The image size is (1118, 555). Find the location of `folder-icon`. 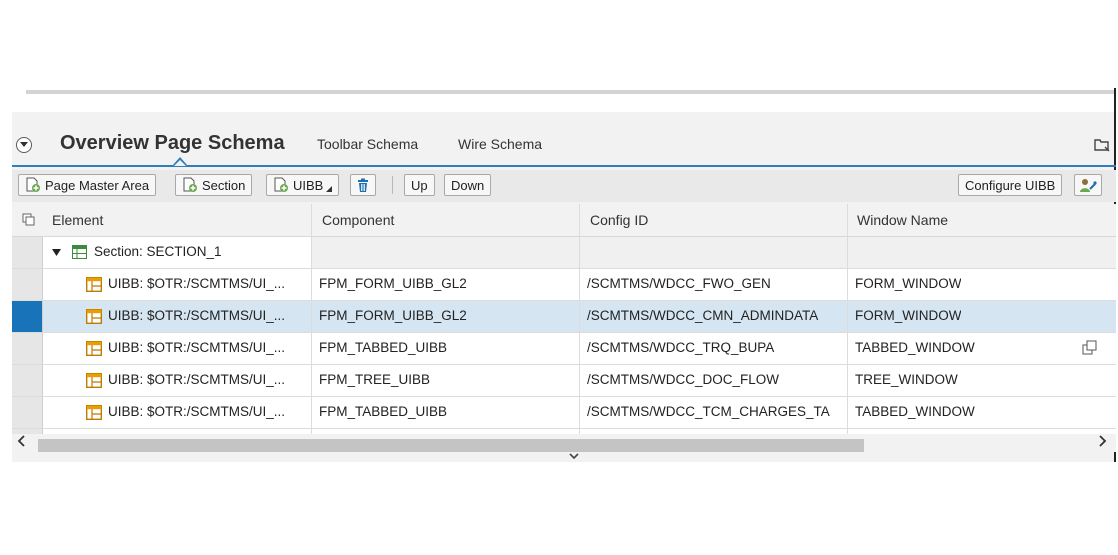

folder-icon is located at coordinates (1102, 147).